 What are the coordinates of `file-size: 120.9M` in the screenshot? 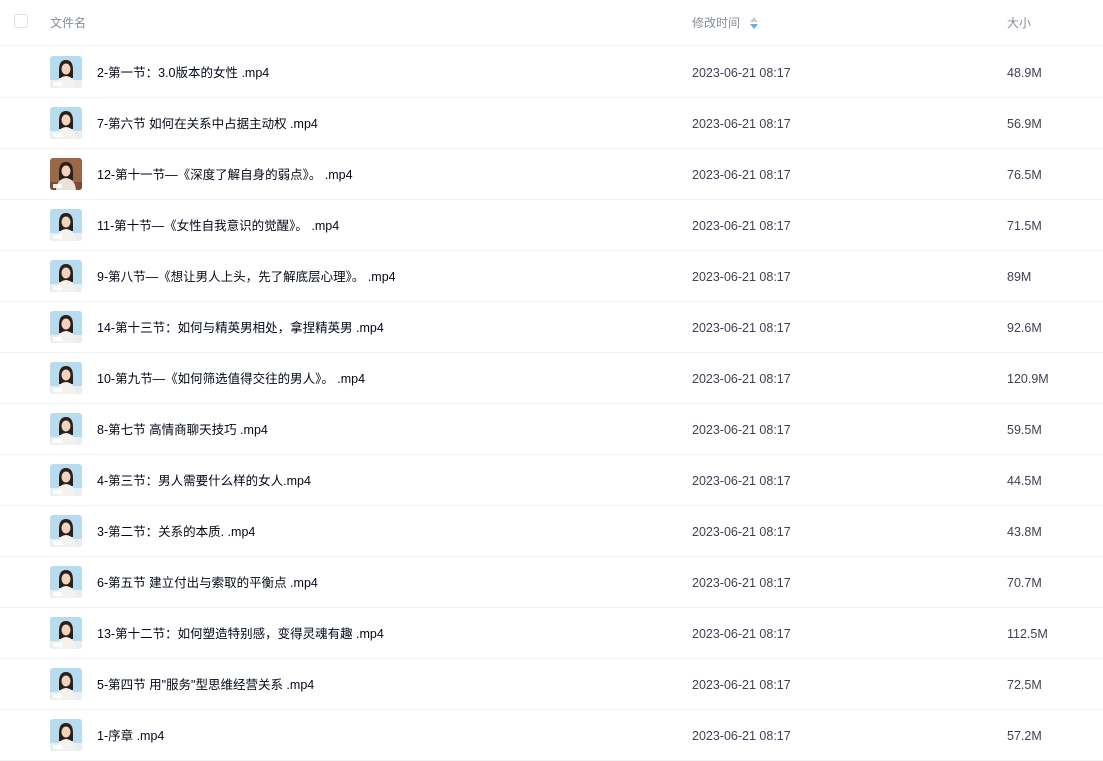 It's located at (1028, 379).